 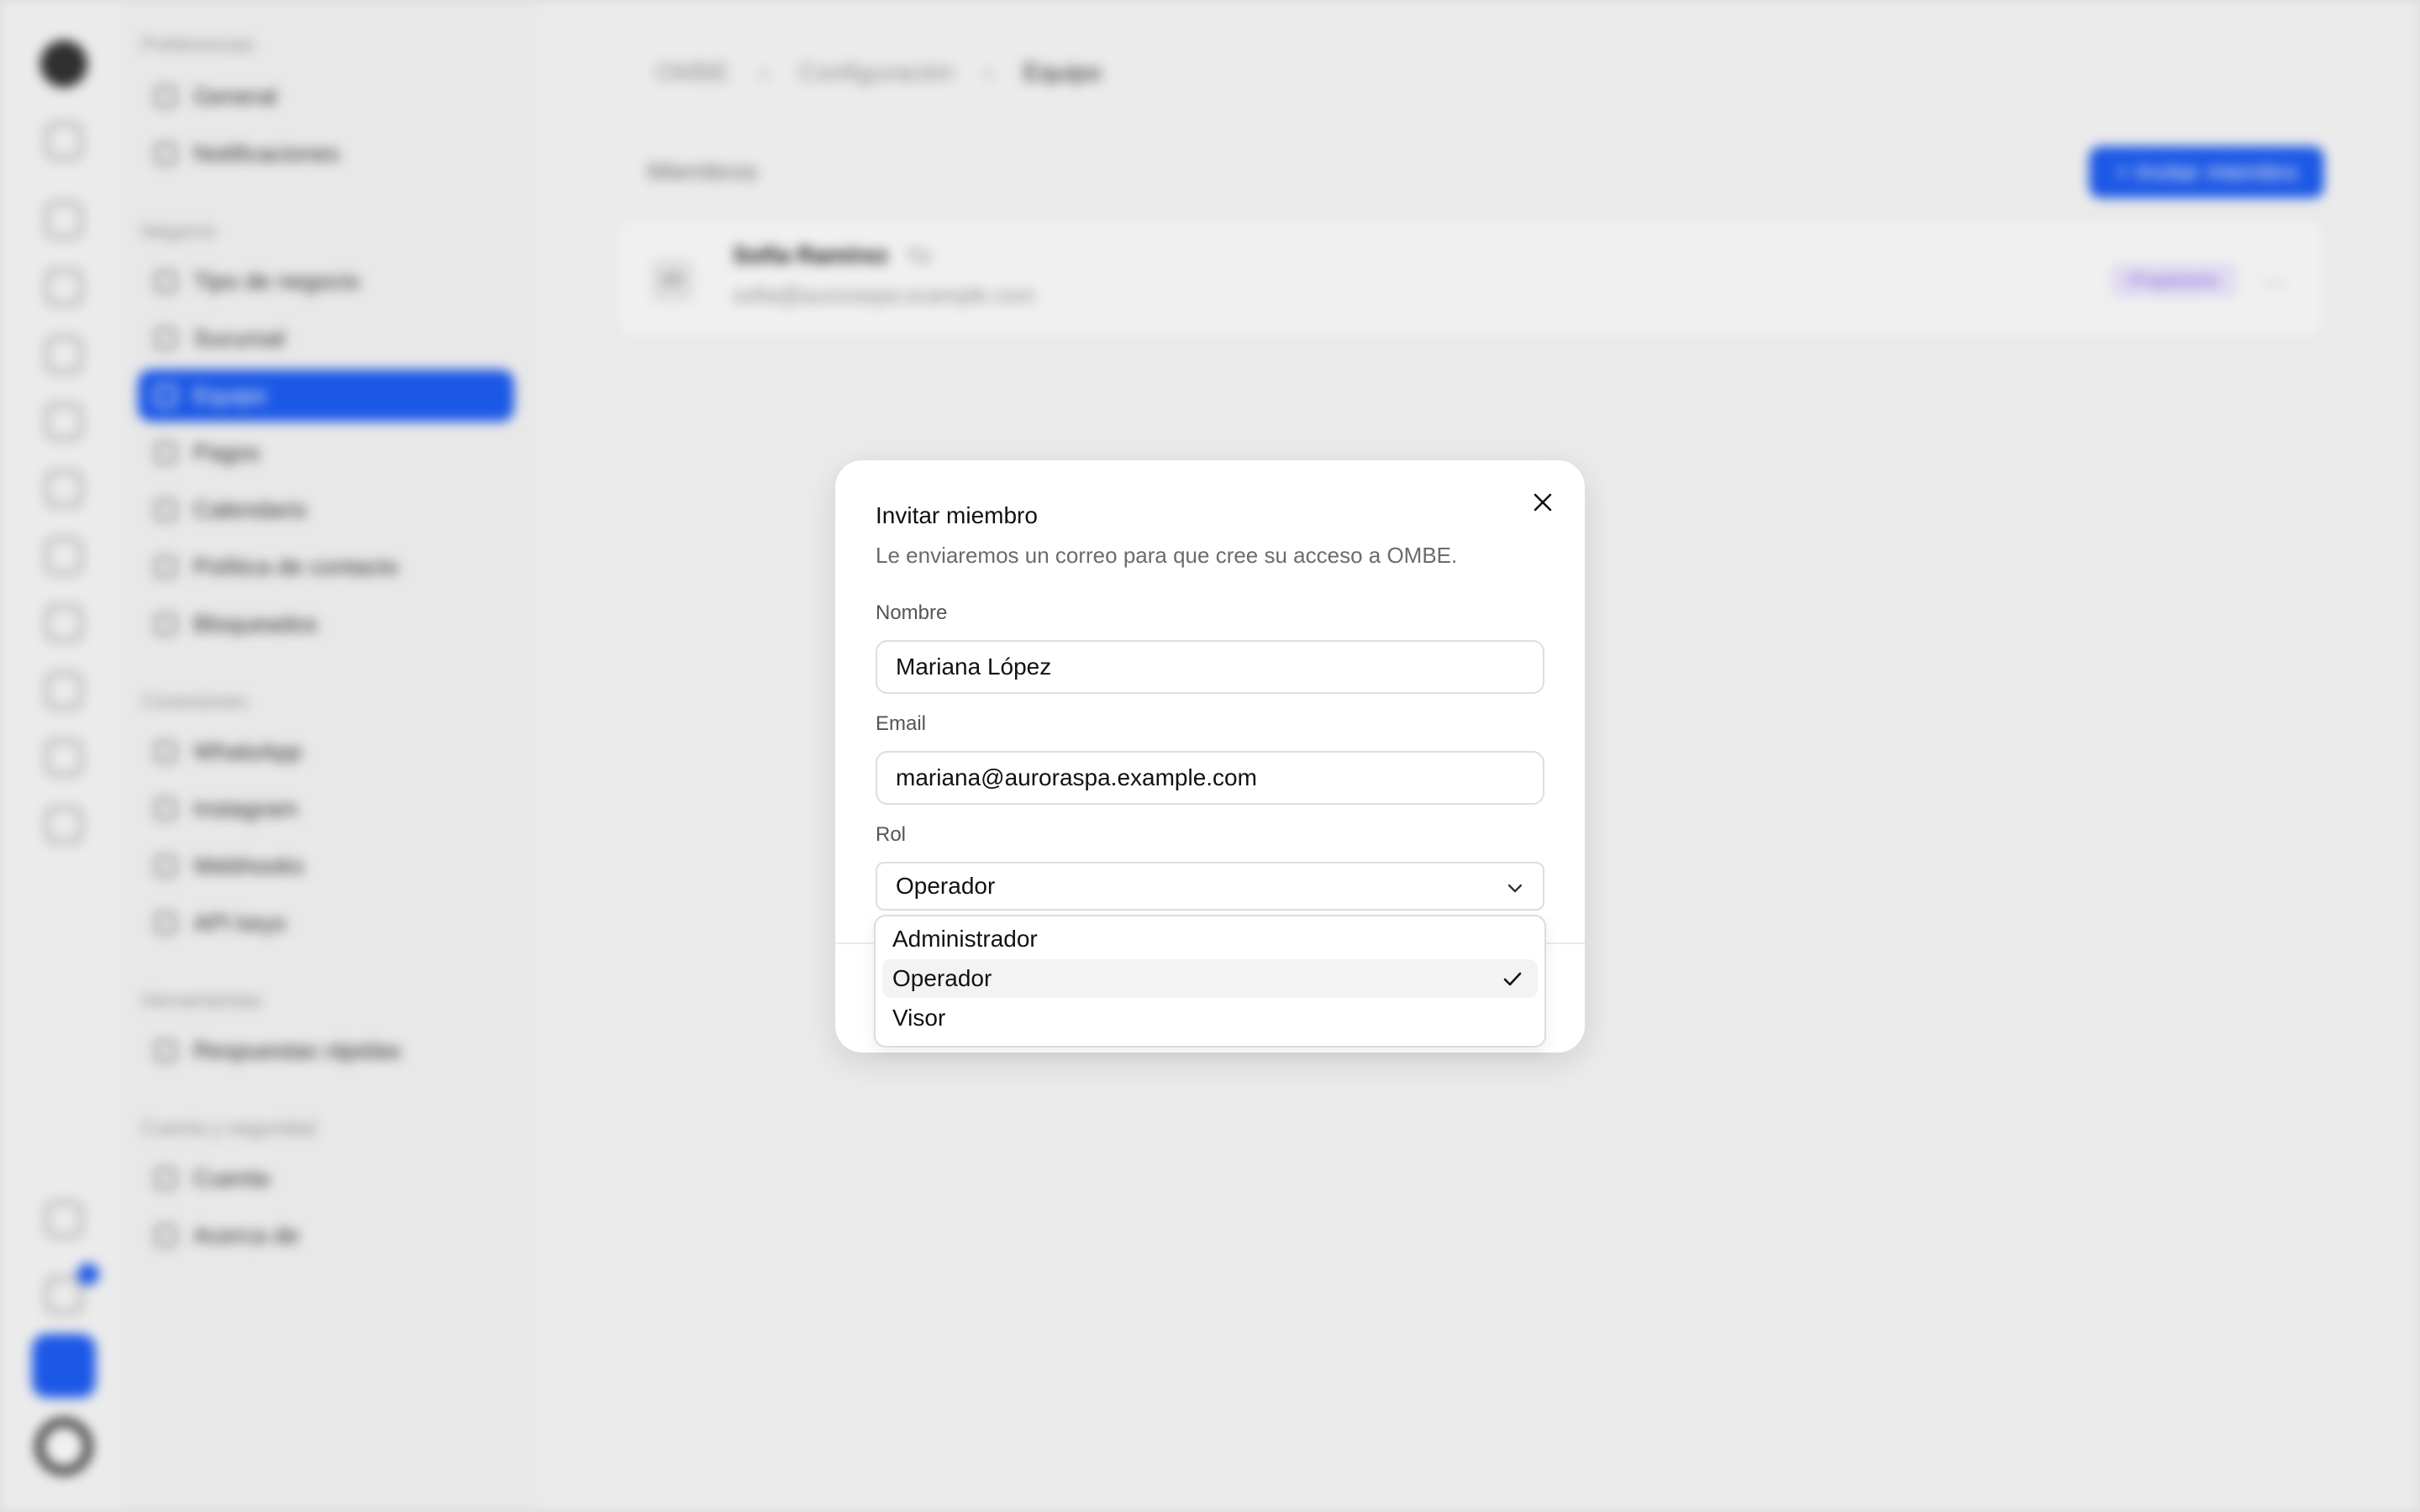 I want to click on role-dropdown-menu: Administrador Operador Visor, so click(x=1210, y=981).